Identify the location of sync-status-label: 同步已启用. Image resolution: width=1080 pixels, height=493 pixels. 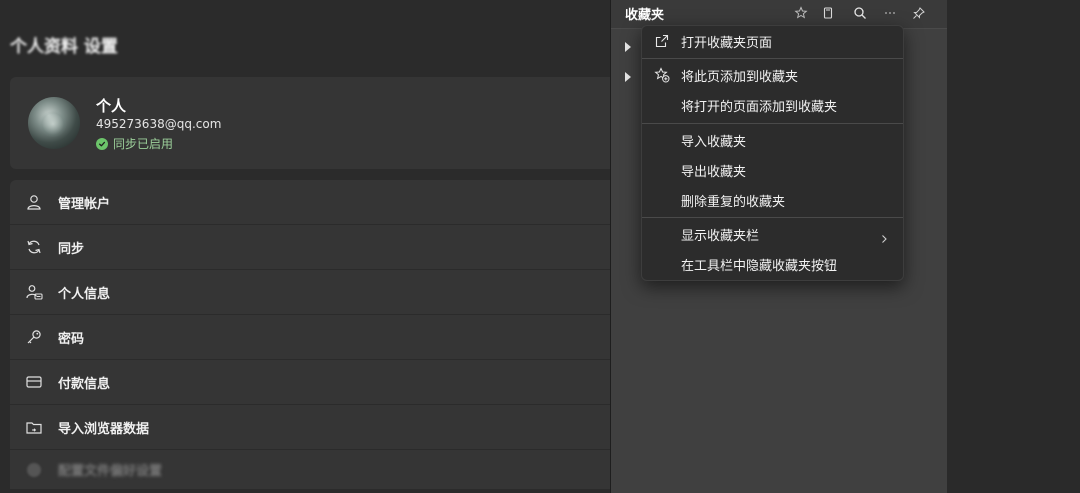
(143, 144).